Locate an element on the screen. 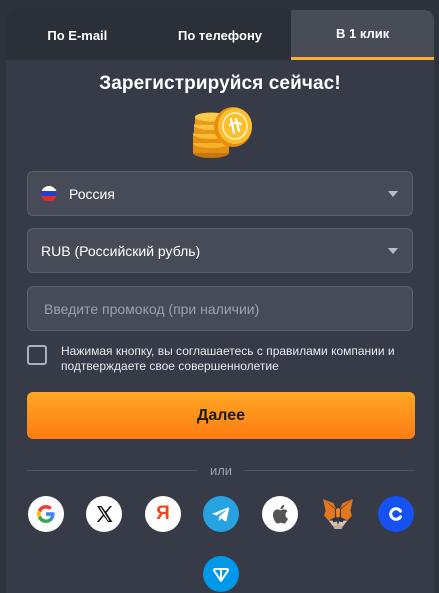  promo-code-input: Введите промокод (при наличии) is located at coordinates (220, 308).